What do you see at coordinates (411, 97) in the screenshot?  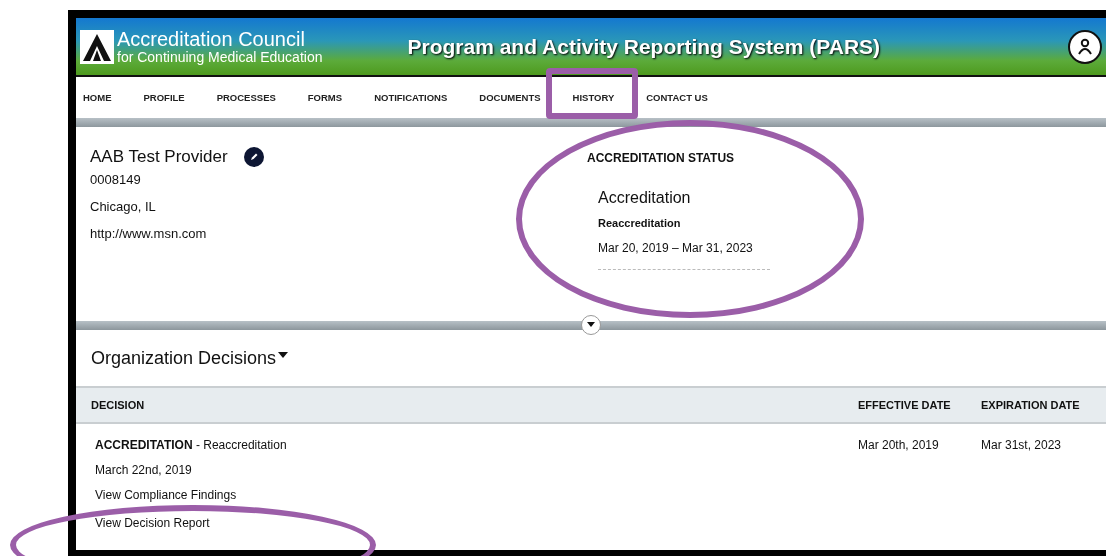 I see `nav-link: NOTIFICATIONS` at bounding box center [411, 97].